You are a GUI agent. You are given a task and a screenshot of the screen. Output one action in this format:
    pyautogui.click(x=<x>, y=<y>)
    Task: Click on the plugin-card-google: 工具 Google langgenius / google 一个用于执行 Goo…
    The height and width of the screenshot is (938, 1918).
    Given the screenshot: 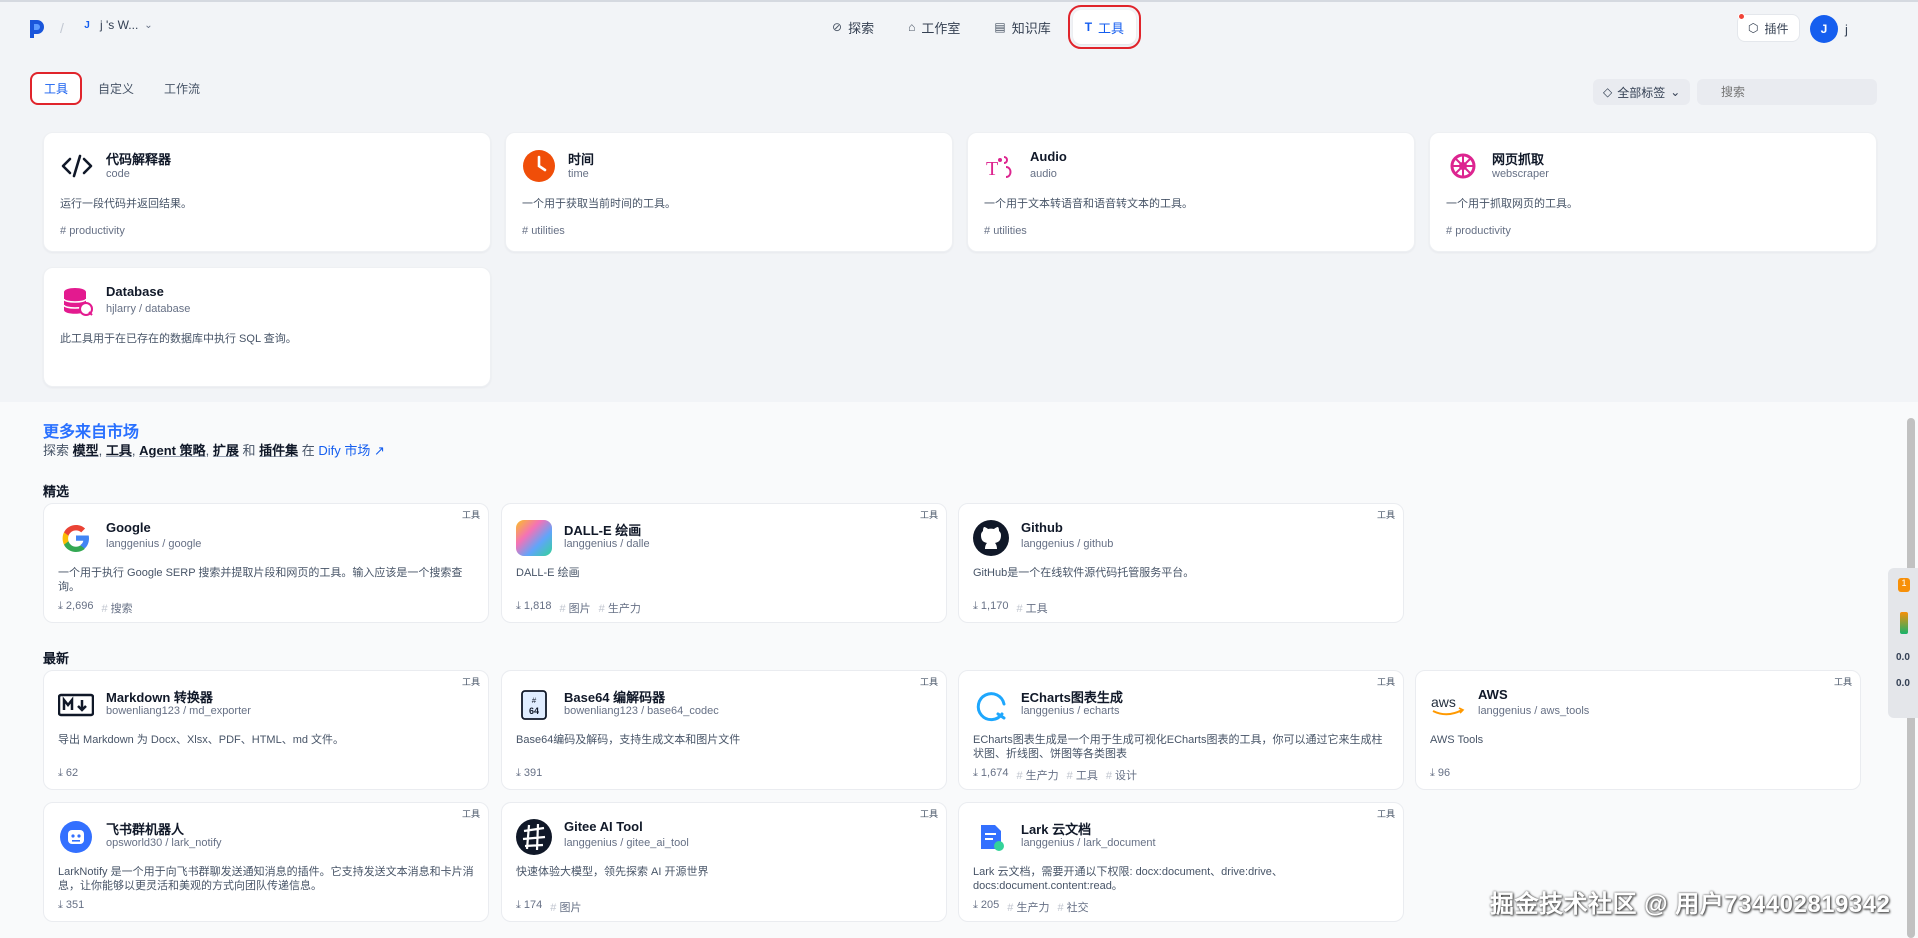 What is the action you would take?
    pyautogui.click(x=266, y=563)
    